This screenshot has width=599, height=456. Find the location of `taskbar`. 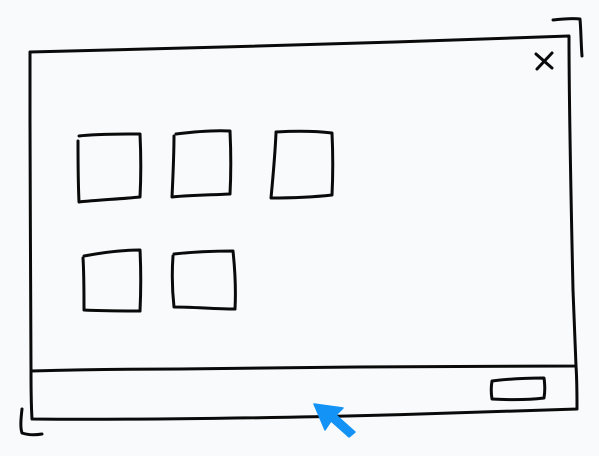

taskbar is located at coordinates (304, 392).